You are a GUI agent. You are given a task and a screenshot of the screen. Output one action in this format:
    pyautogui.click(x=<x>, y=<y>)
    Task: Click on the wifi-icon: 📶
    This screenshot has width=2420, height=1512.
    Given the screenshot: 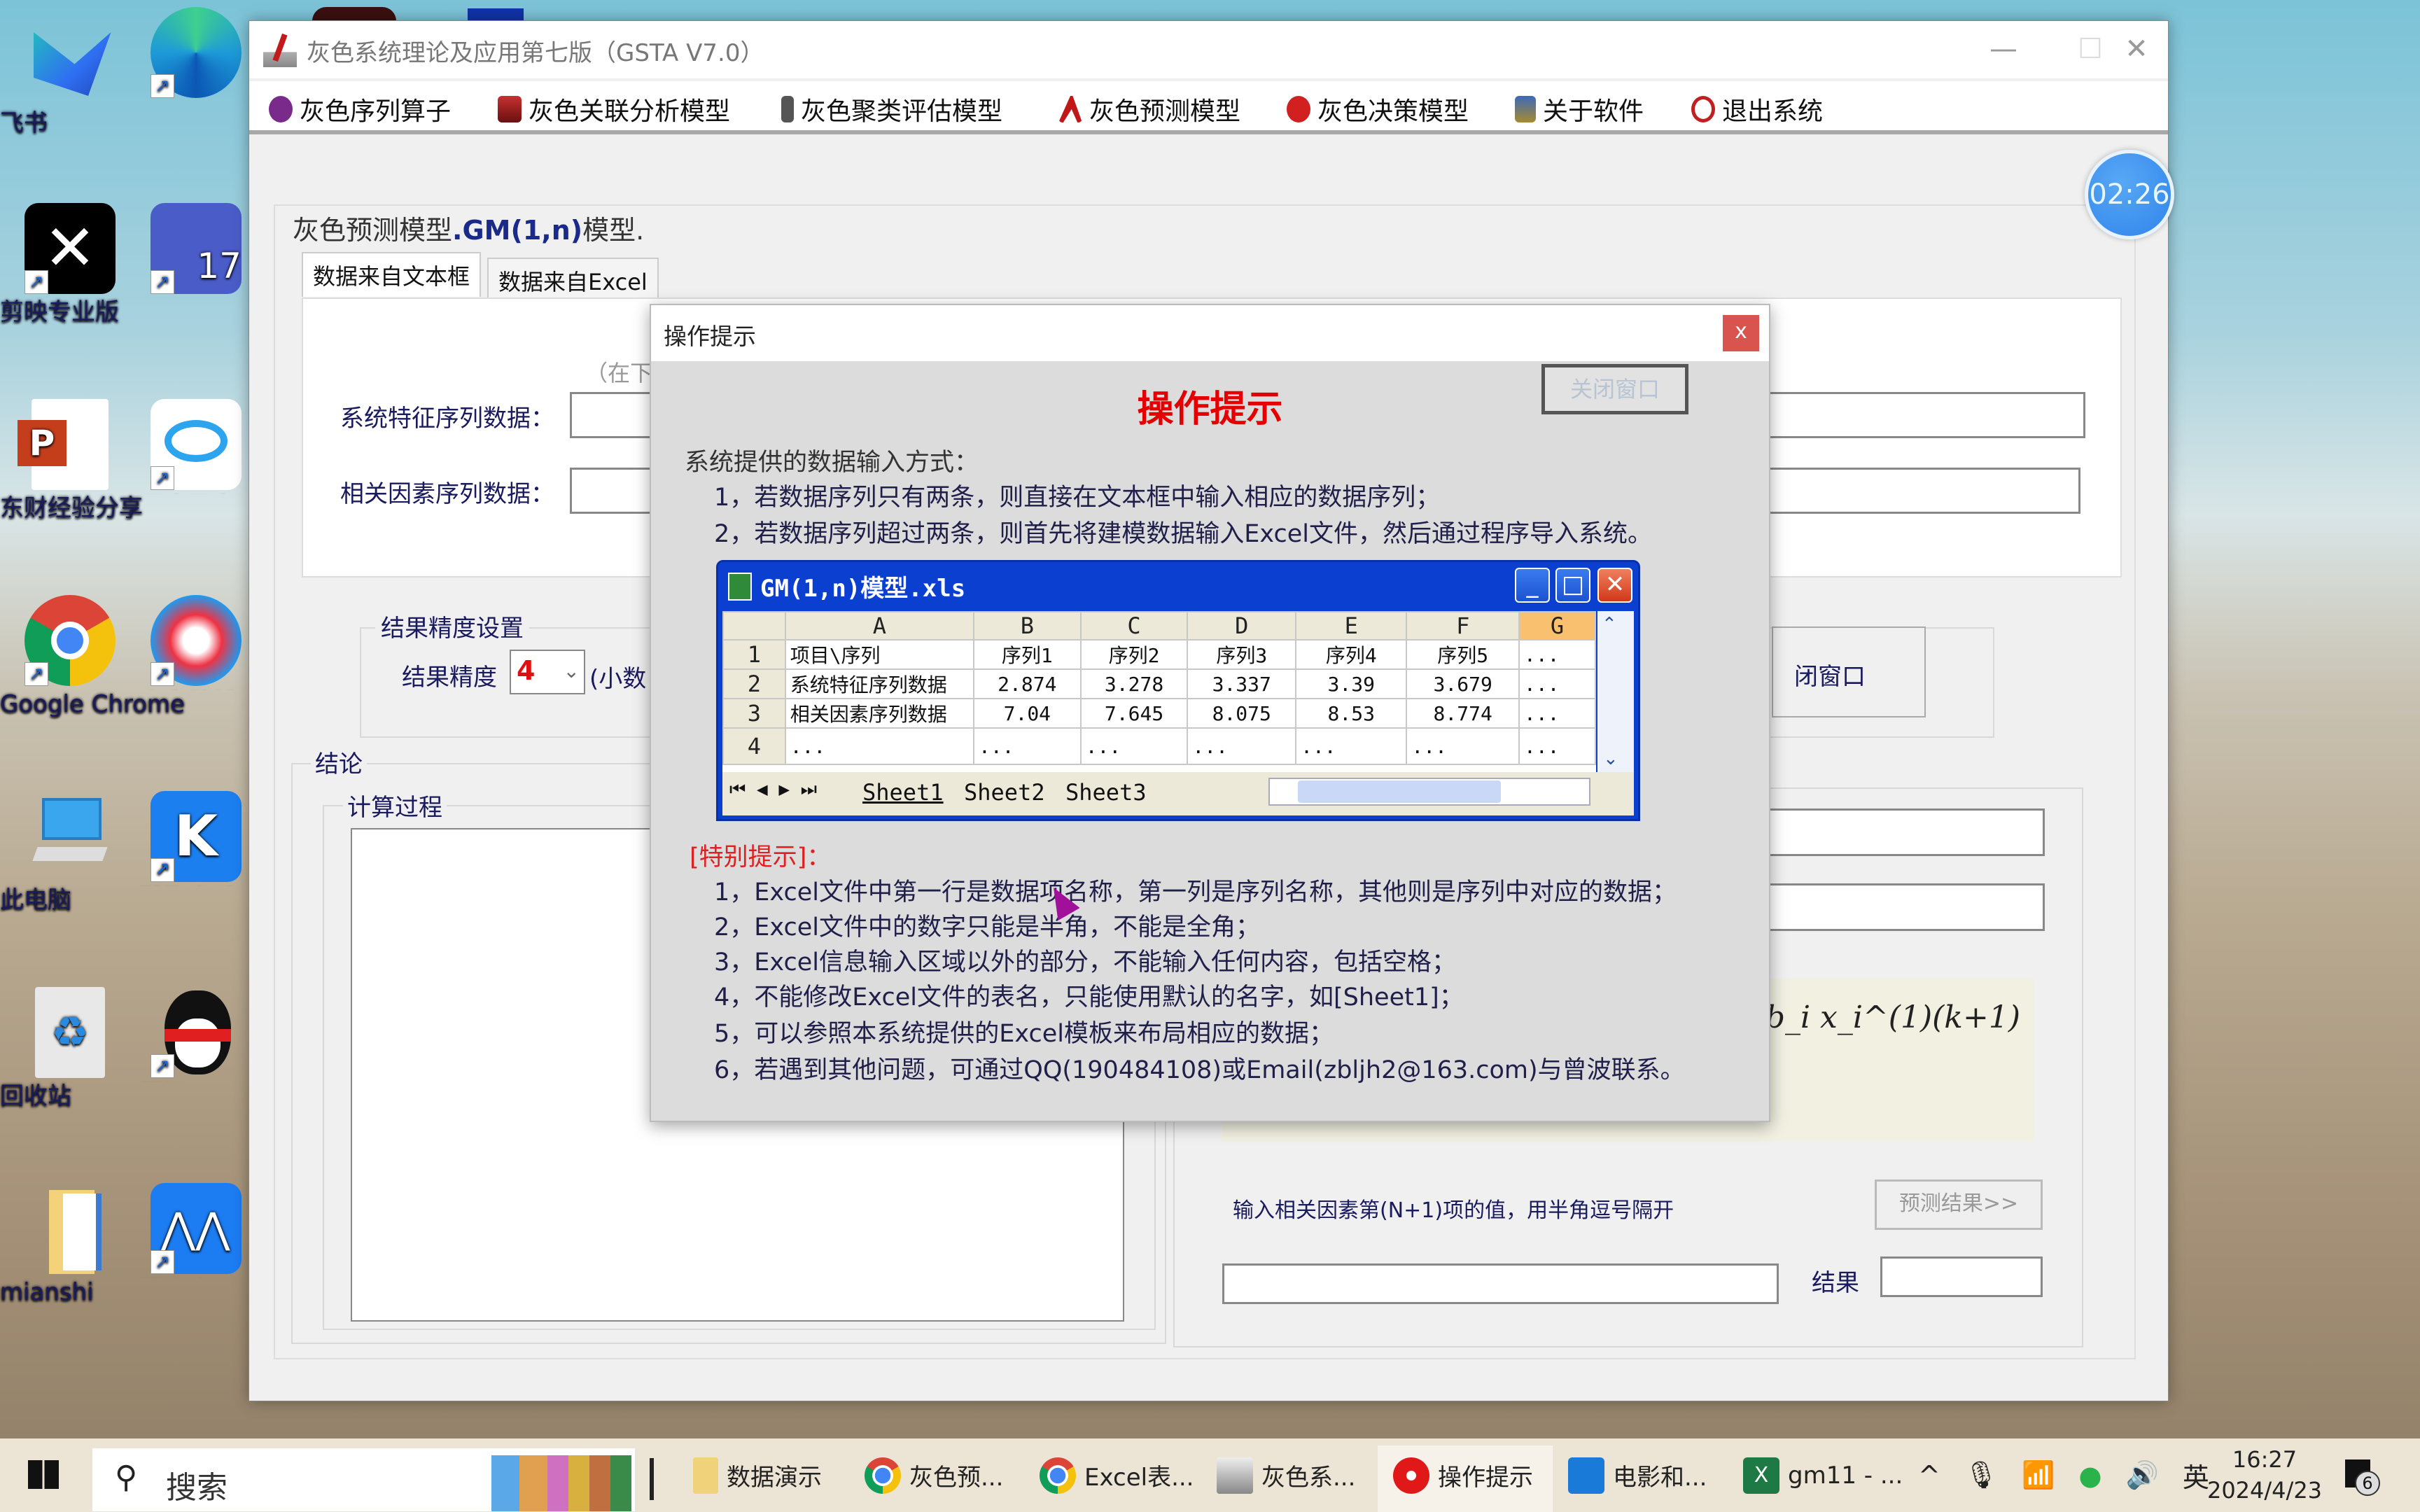 What is the action you would take?
    pyautogui.click(x=2038, y=1475)
    